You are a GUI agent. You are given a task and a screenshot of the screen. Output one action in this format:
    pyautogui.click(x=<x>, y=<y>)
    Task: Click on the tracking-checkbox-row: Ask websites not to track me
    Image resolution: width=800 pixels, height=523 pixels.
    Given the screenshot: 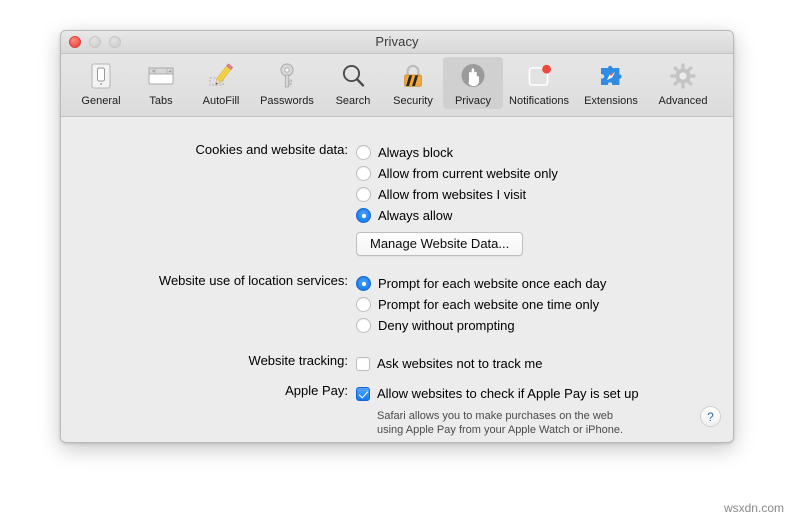 What is the action you would take?
    pyautogui.click(x=449, y=363)
    